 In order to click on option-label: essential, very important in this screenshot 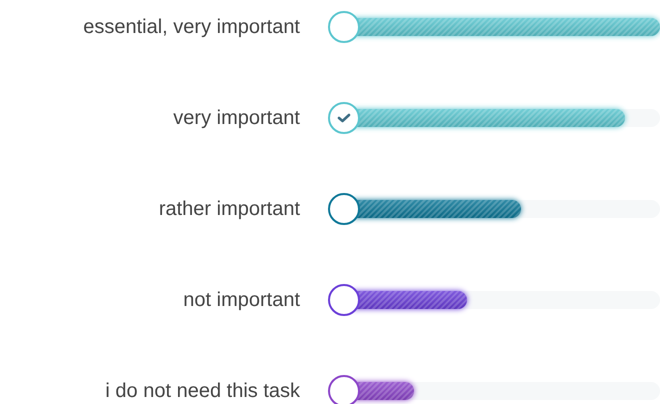, I will do `click(191, 27)`.